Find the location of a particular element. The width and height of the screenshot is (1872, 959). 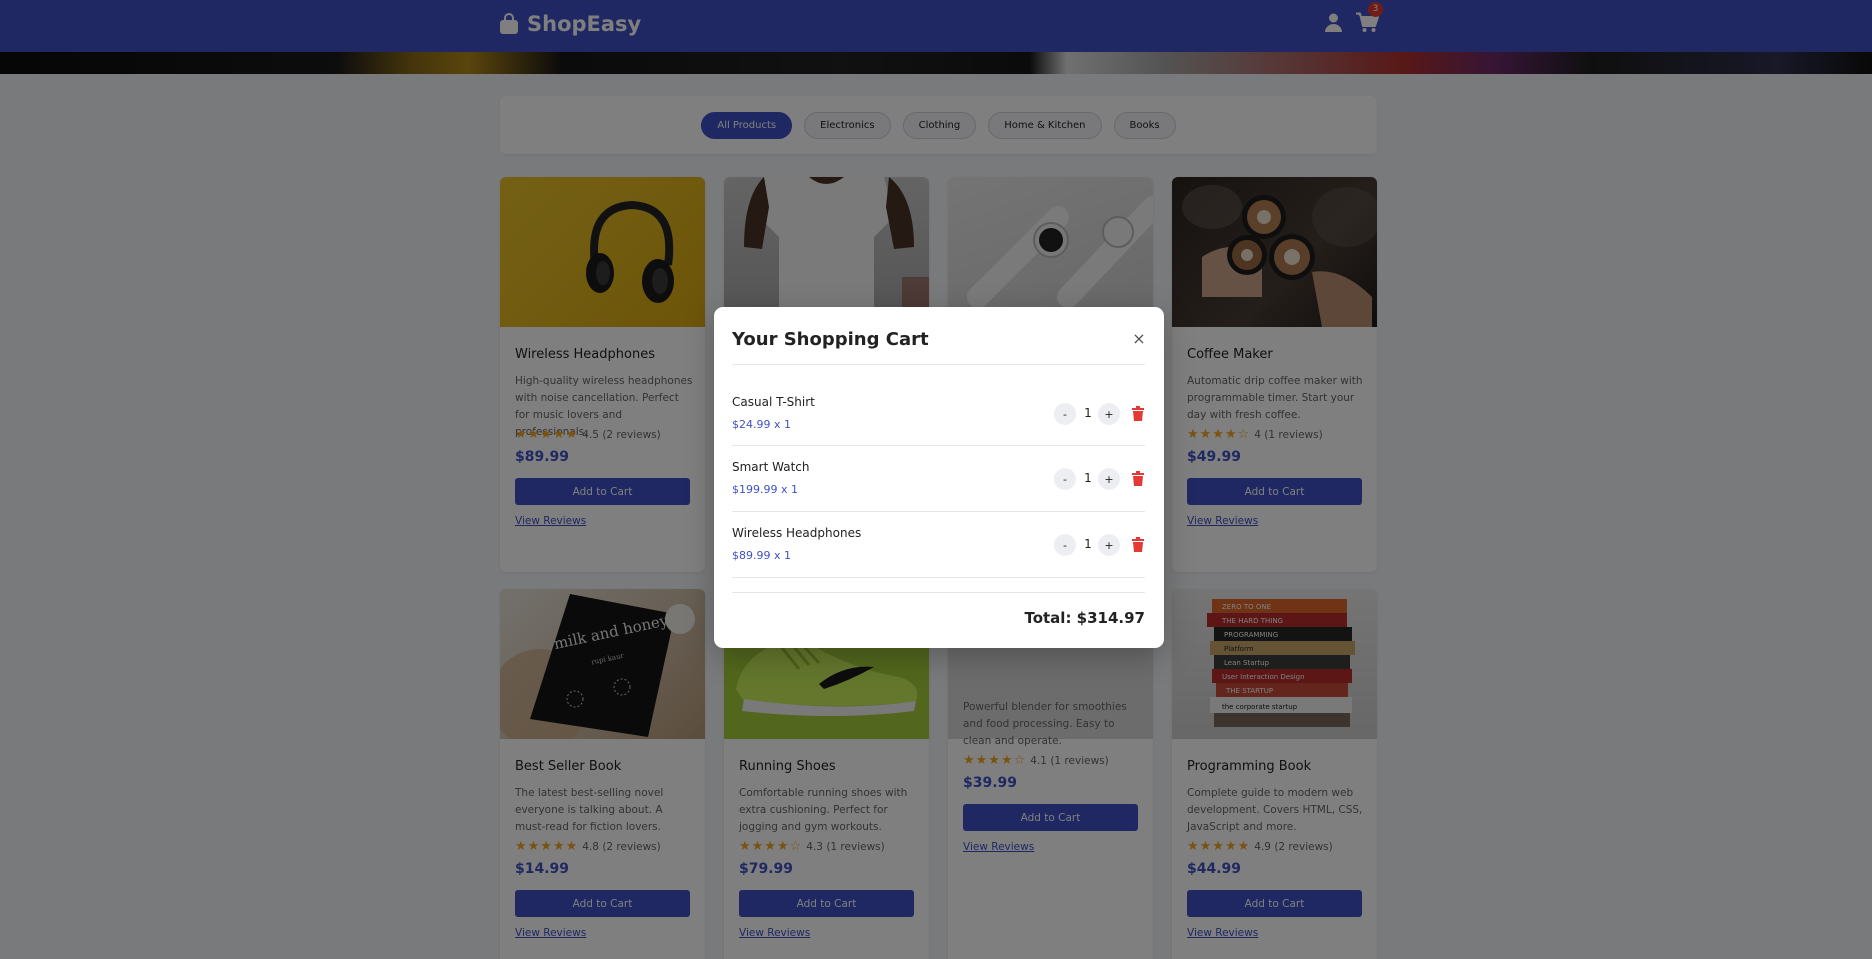

cart-item-name: Wireless Headphones is located at coordinates (797, 533).